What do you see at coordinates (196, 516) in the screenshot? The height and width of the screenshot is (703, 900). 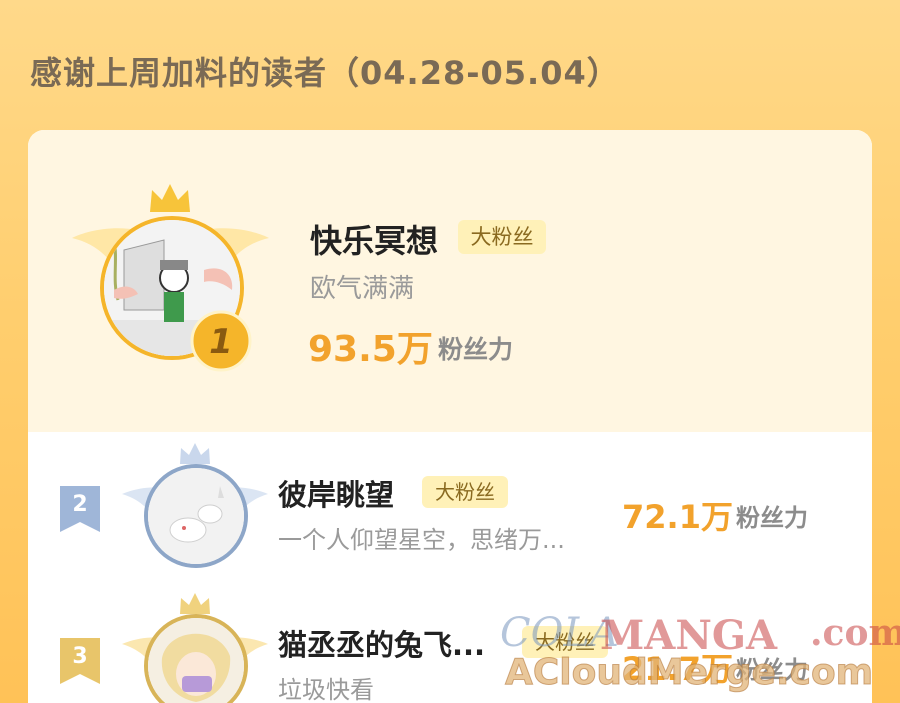 I see `avatar` at bounding box center [196, 516].